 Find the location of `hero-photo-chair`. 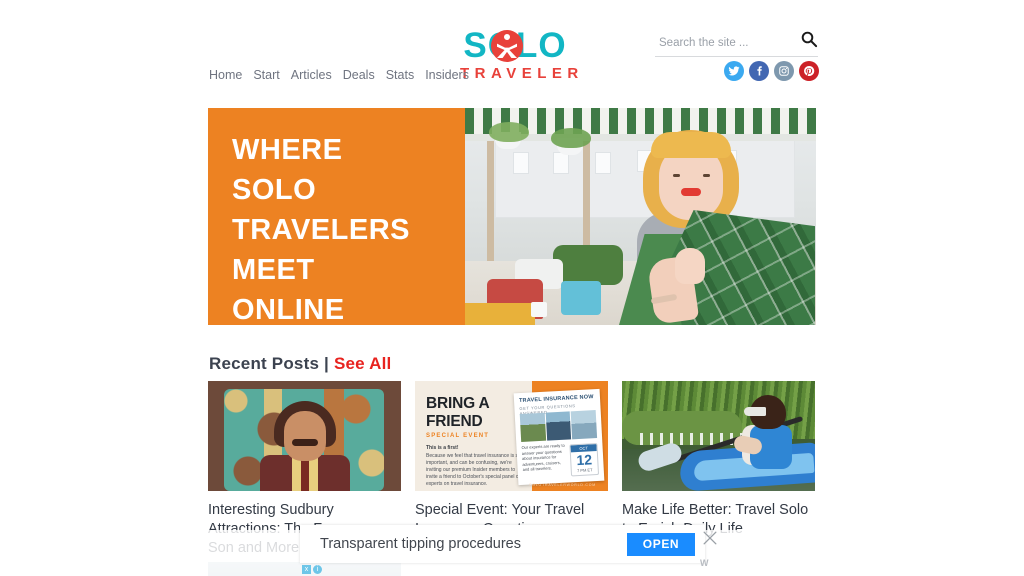

hero-photo-chair is located at coordinates (581, 298).